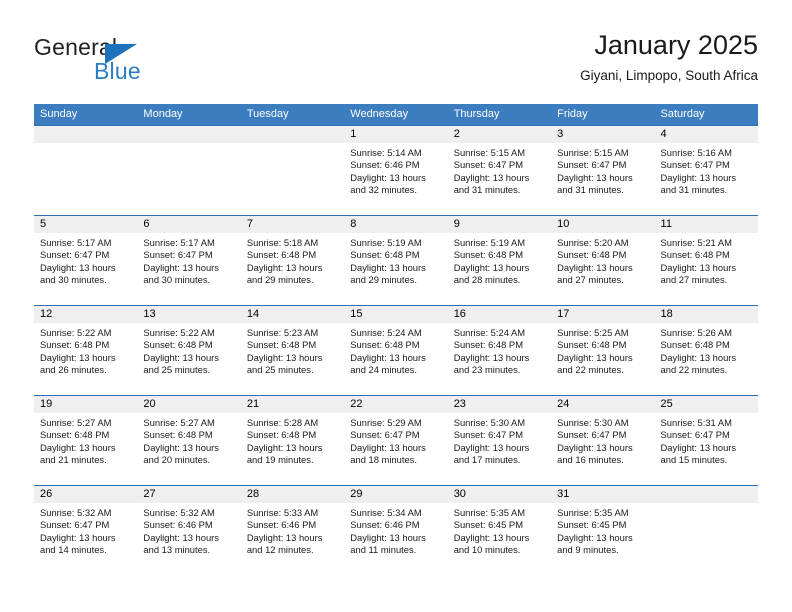 The height and width of the screenshot is (612, 792). I want to click on sunrise-text: Sunrise: 5:14 AM, so click(386, 152).